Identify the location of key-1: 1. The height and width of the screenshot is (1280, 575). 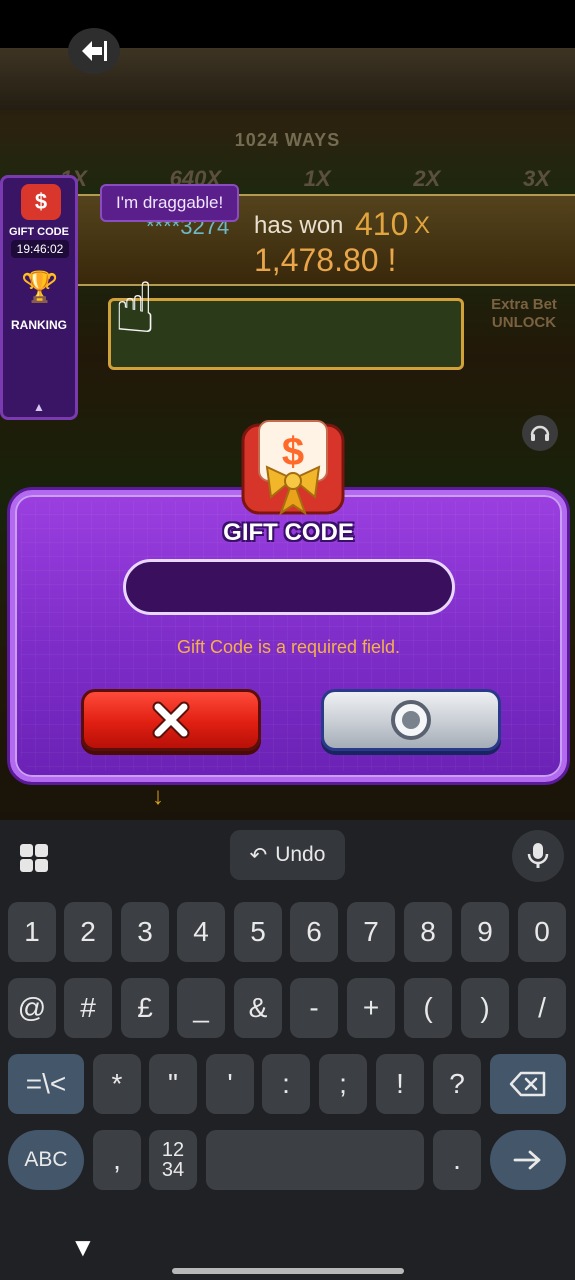
(32, 932).